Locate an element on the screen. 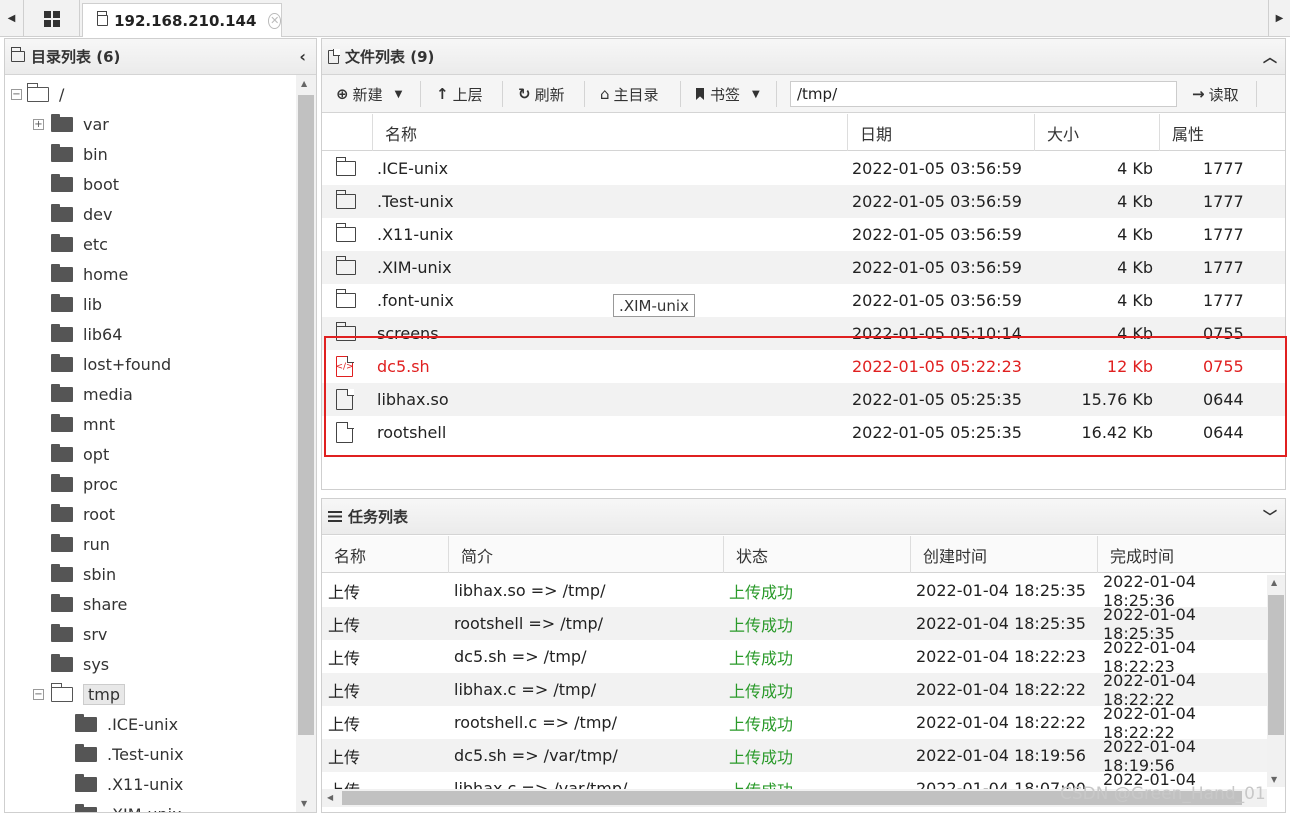 The image size is (1290, 813). tree-item-etc: etc is located at coordinates (79, 244).